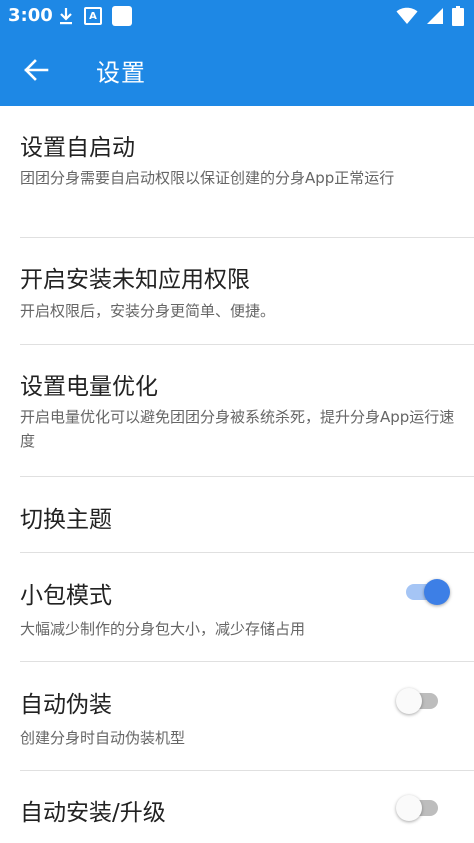 This screenshot has width=474, height=843. Describe the element at coordinates (237, 515) in the screenshot. I see `setting-switch-theme: 切换主题` at that location.